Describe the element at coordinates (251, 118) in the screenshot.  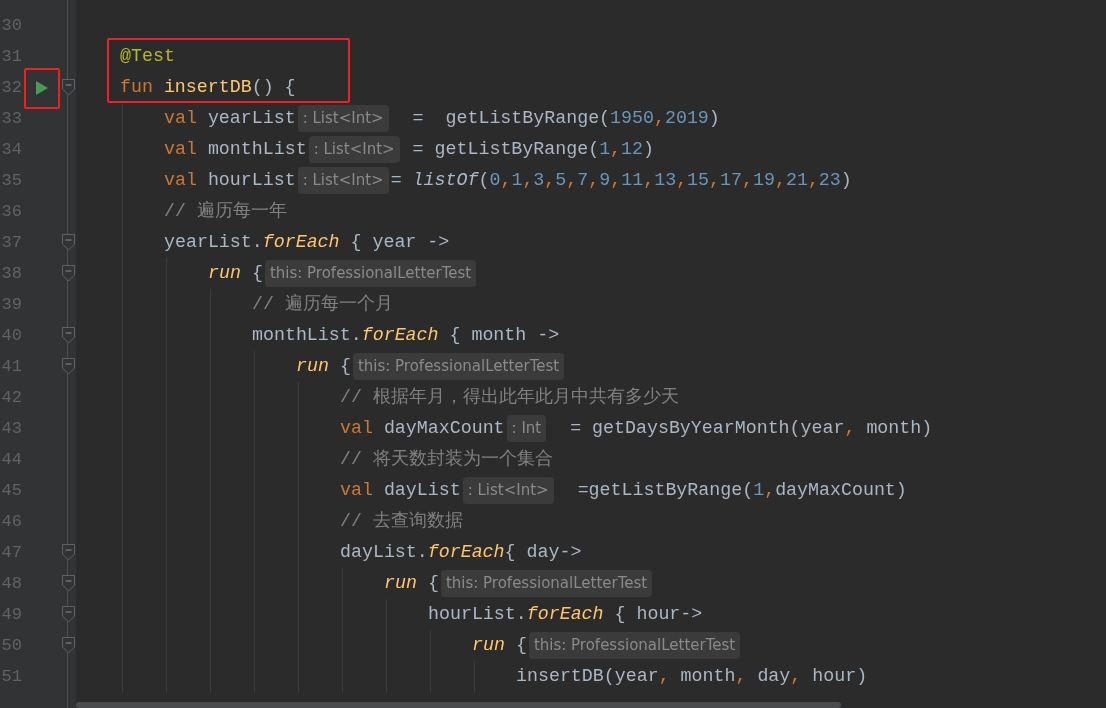
I see `code-text: yearList` at that location.